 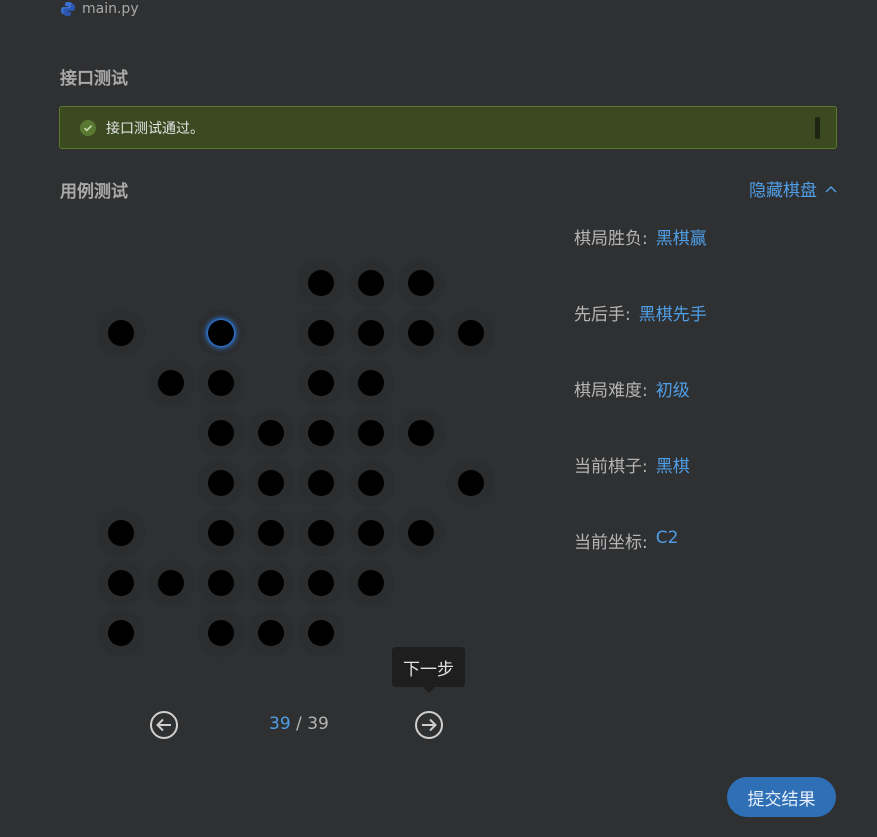 I want to click on file-tab-label: main.py, so click(x=110, y=9).